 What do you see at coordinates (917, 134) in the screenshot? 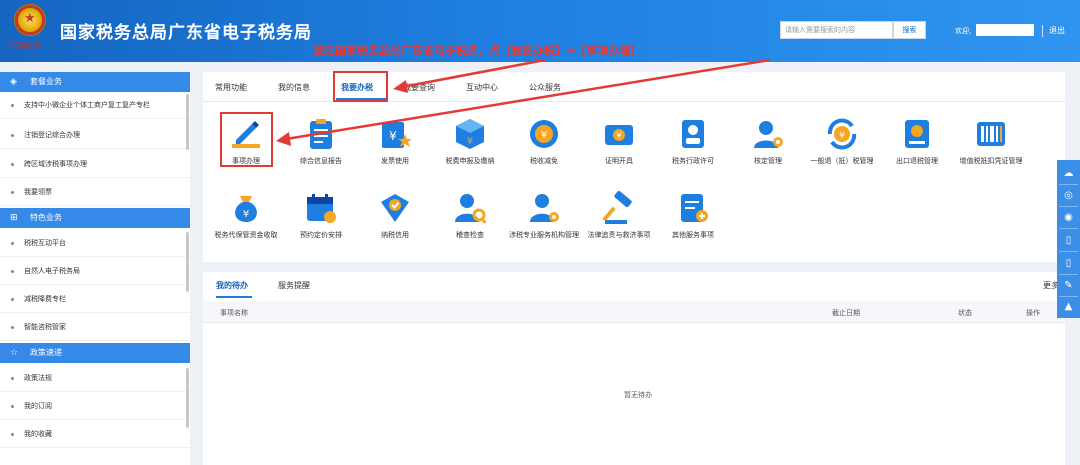
I see `export-refund-icon` at bounding box center [917, 134].